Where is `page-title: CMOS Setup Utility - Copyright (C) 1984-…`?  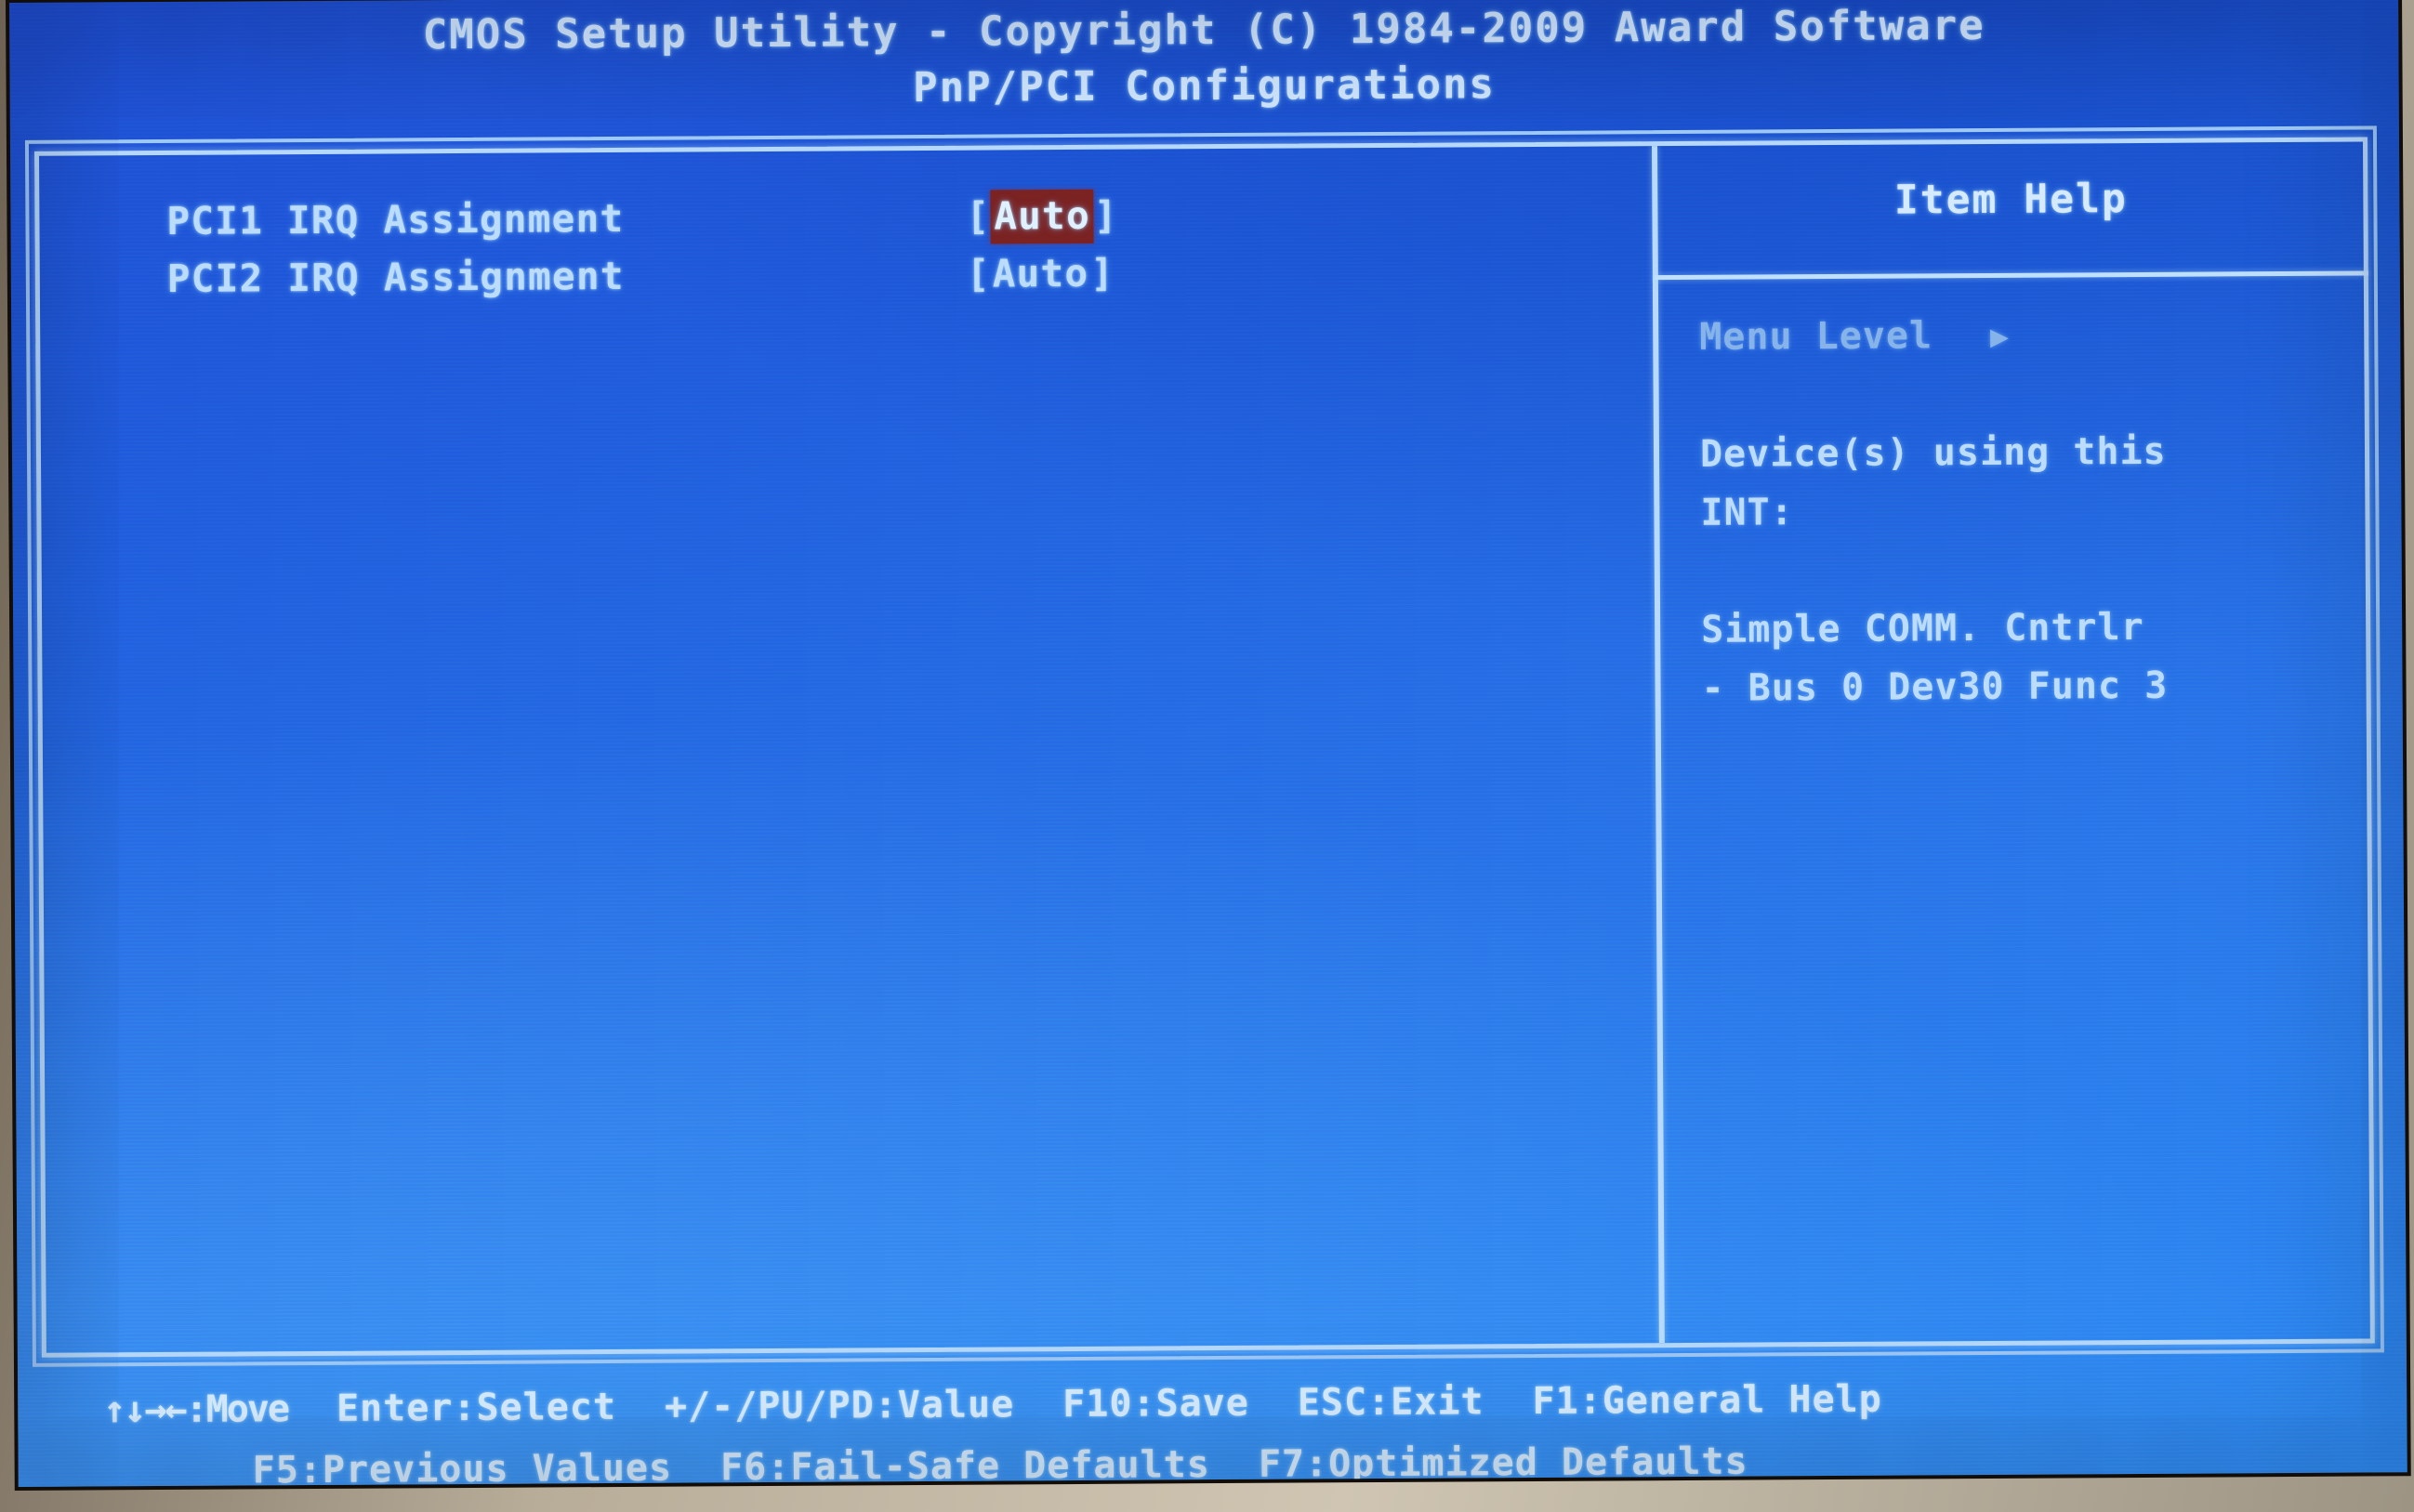
page-title: CMOS Setup Utility - Copyright (C) 1984-… is located at coordinates (1204, 61).